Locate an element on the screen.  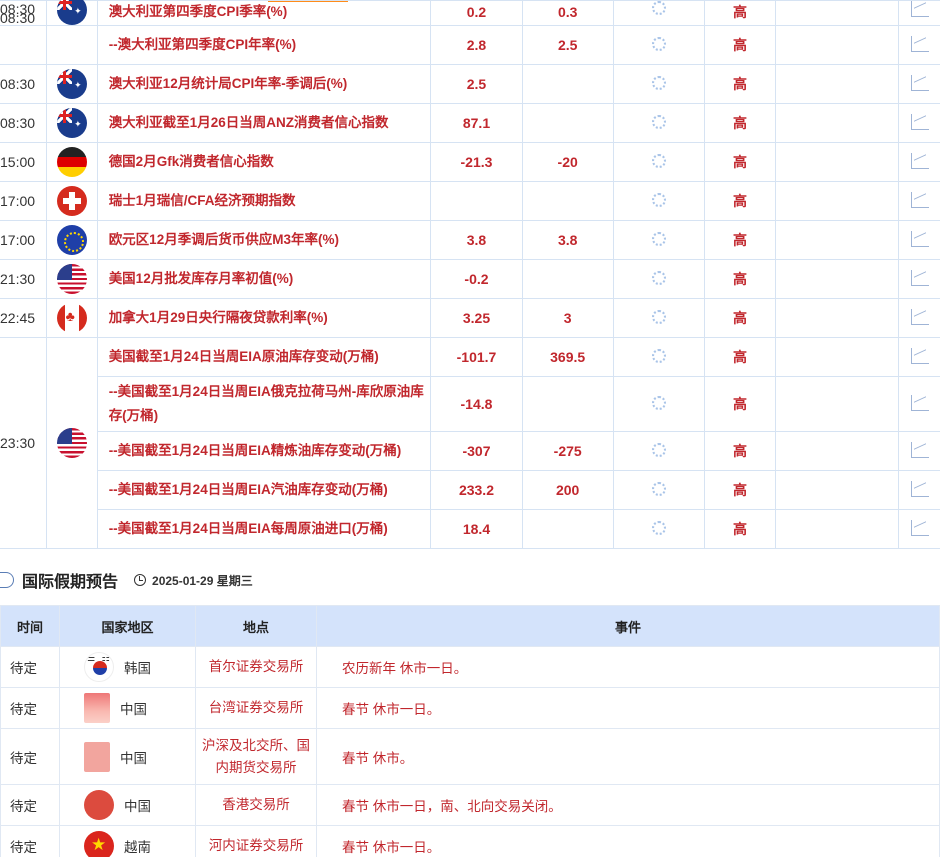
previous-value: 87.1 is located at coordinates (476, 123).